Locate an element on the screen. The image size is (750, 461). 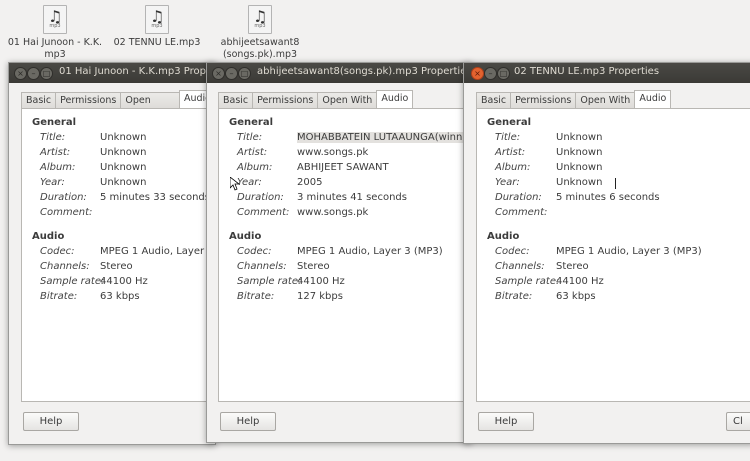
desktop-file-hai-junoon: ♫ mp3 01 Hai Junoon - K.K. mp3 is located at coordinates (55, 33).